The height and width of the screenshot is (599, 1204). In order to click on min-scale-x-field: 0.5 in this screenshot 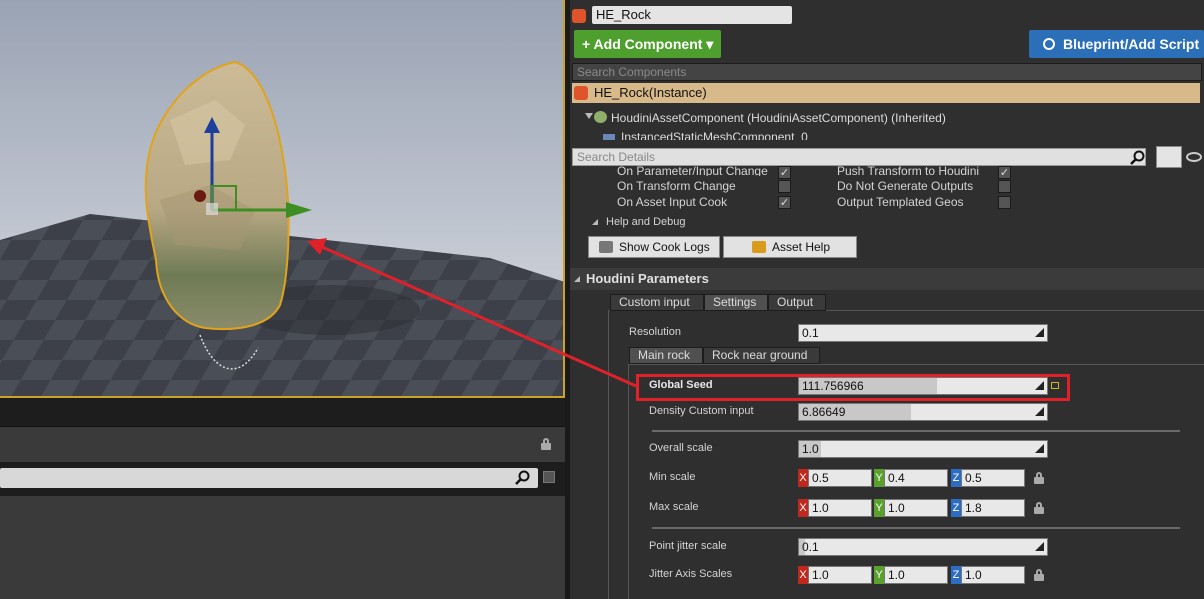, I will do `click(840, 478)`.